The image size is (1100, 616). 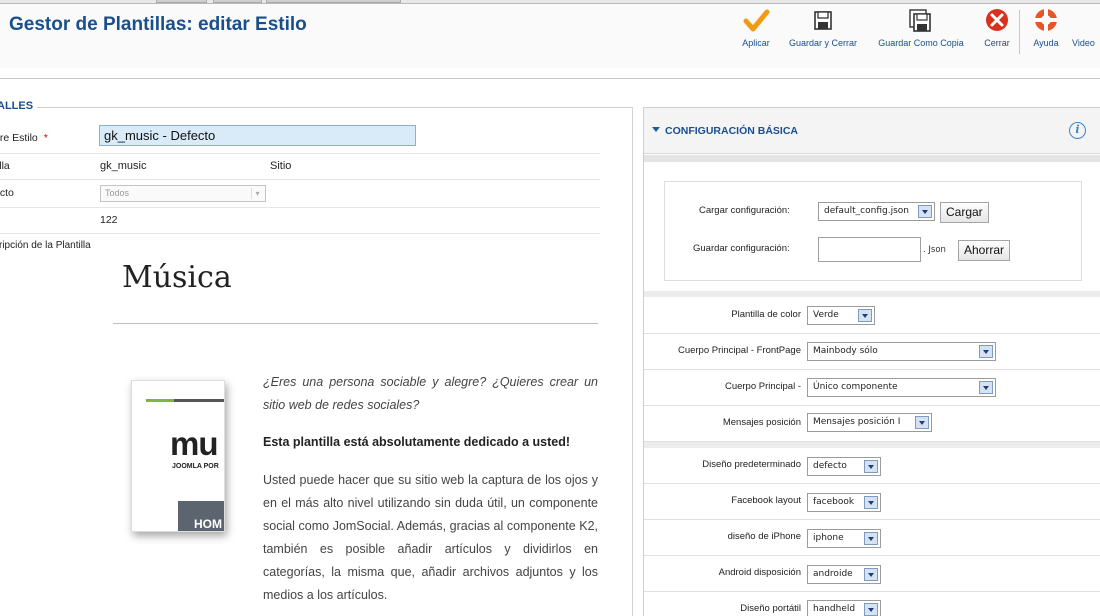 I want to click on collapse-arrow-icon, so click(x=656, y=129).